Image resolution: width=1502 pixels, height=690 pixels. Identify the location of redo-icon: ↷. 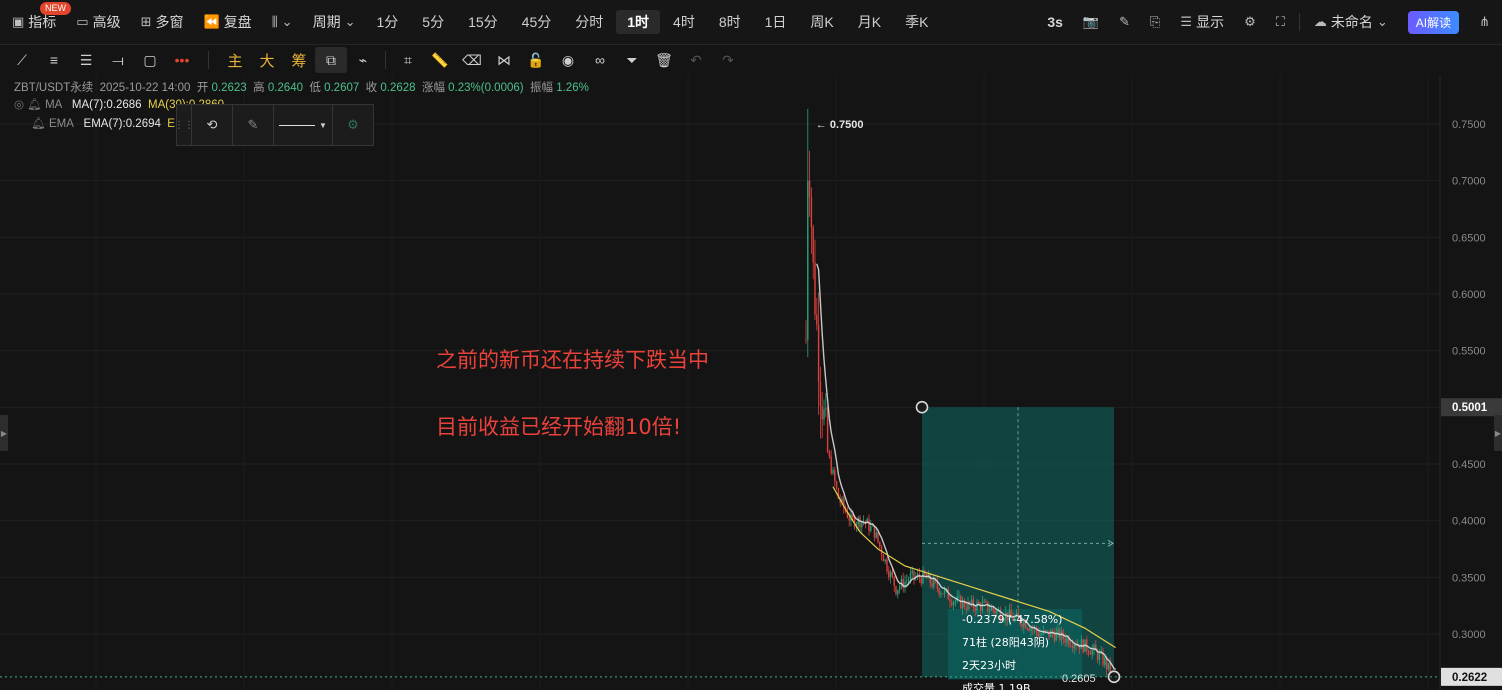
(728, 59).